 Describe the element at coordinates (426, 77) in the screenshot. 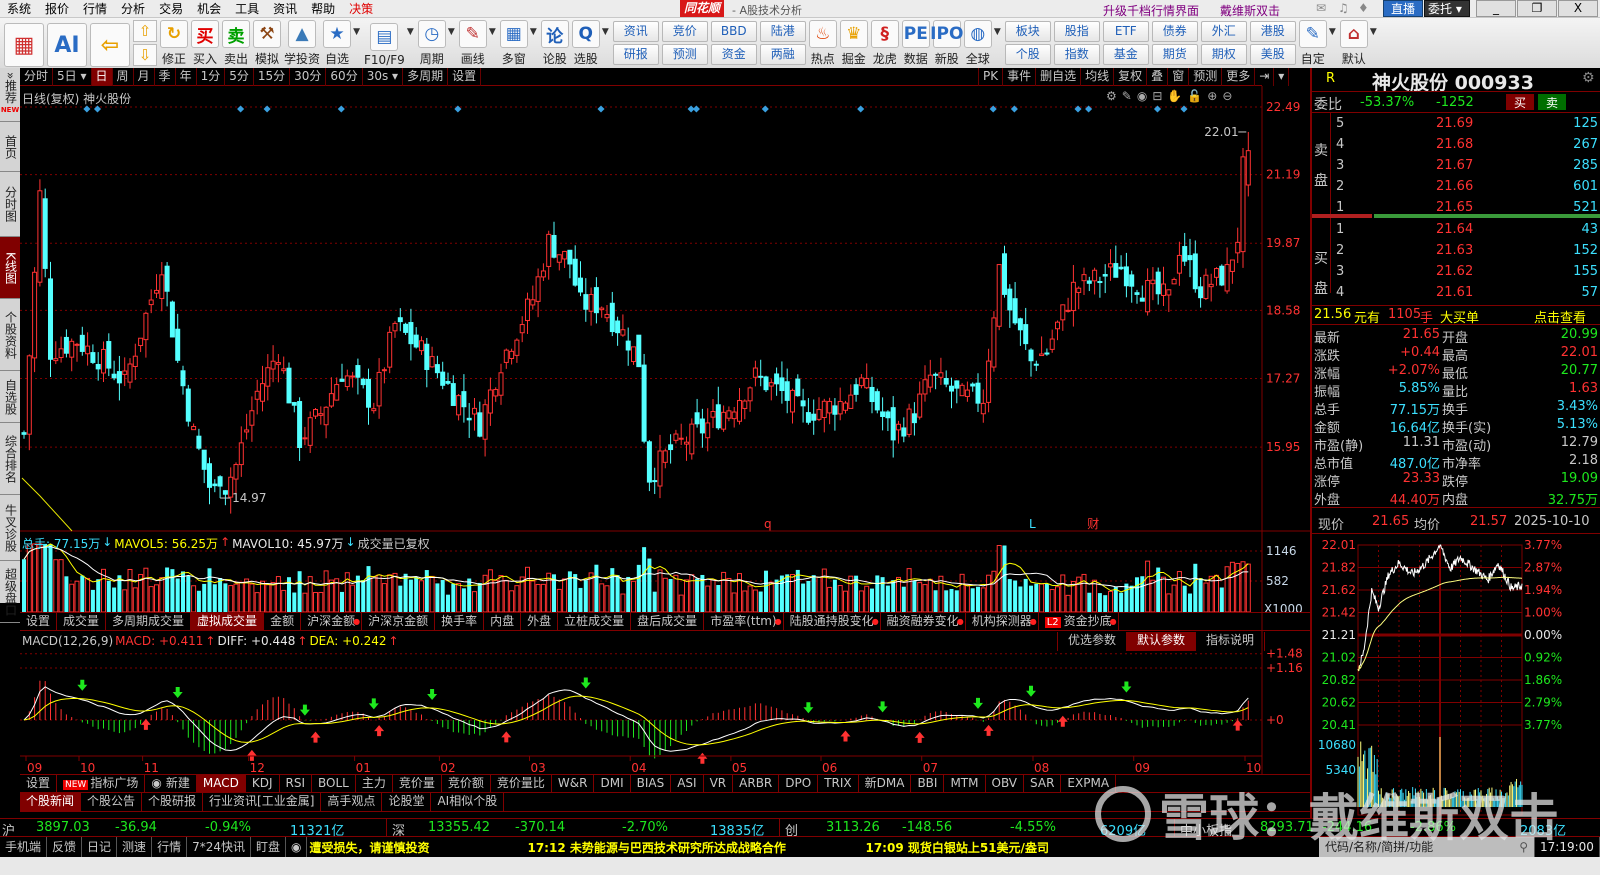

I see `period-tab: 多周期` at that location.